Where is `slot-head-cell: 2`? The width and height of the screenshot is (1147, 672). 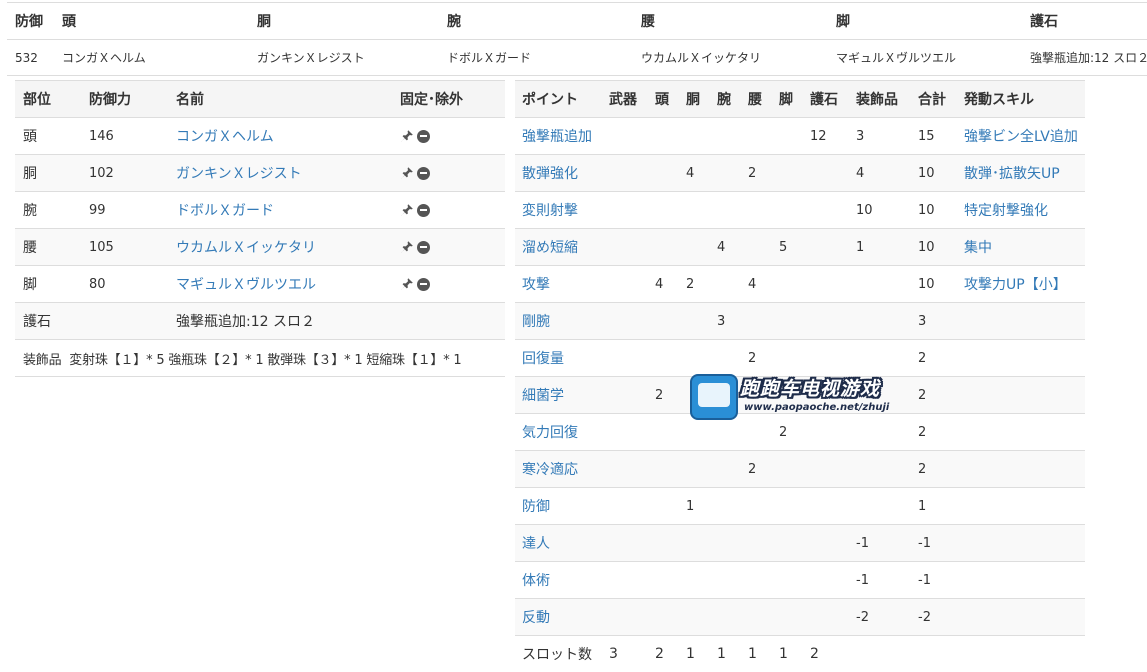 slot-head-cell: 2 is located at coordinates (663, 654).